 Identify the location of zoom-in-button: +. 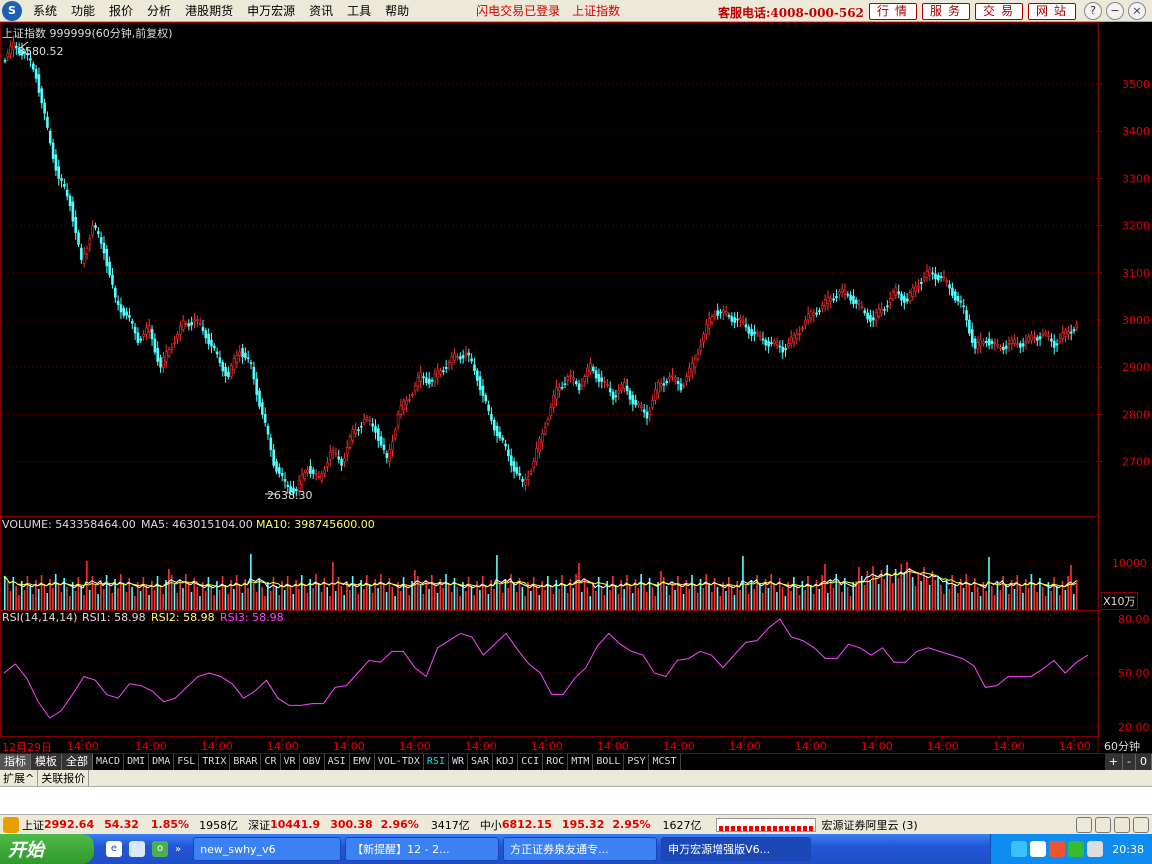
(1114, 762).